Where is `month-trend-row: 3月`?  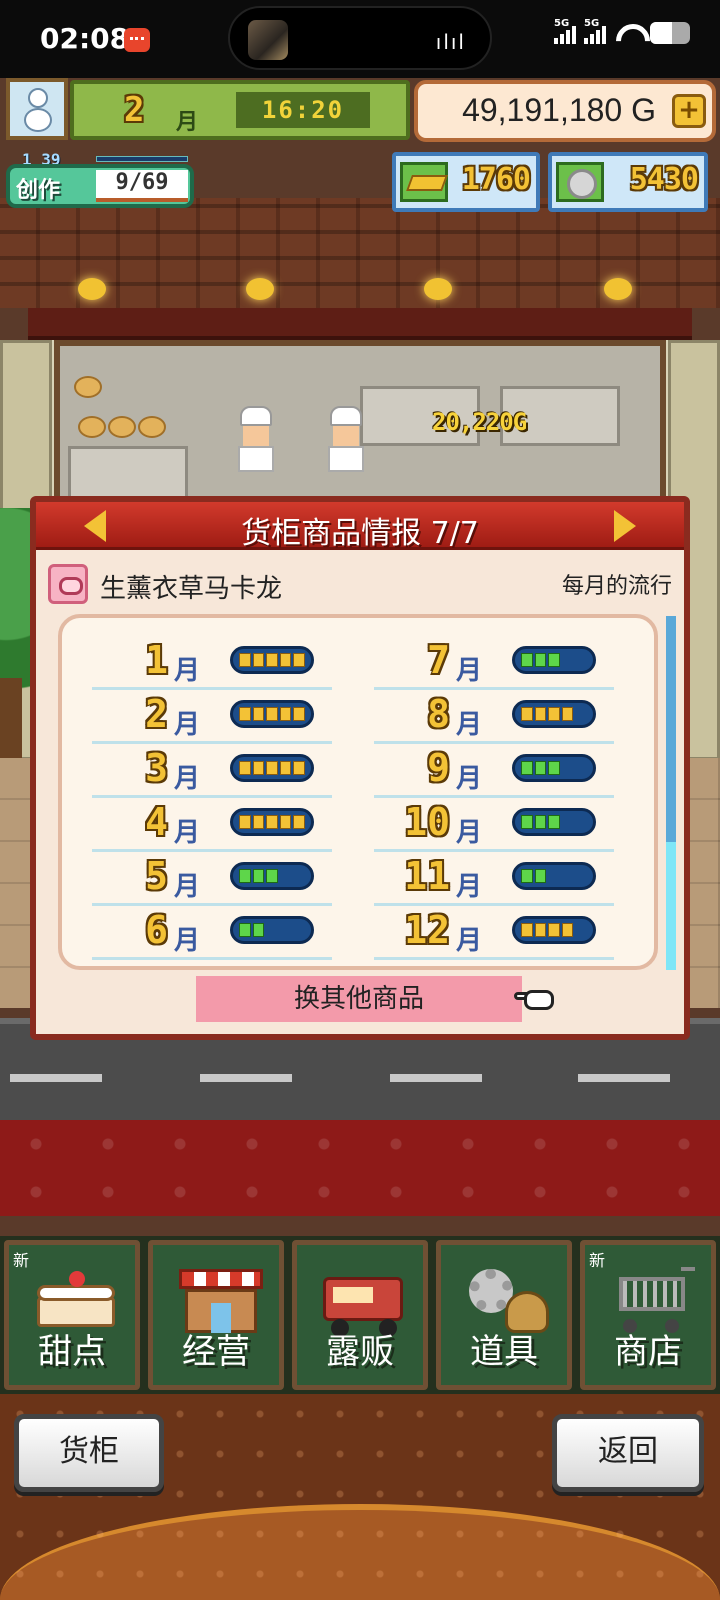 month-trend-row: 3月 is located at coordinates (212, 771).